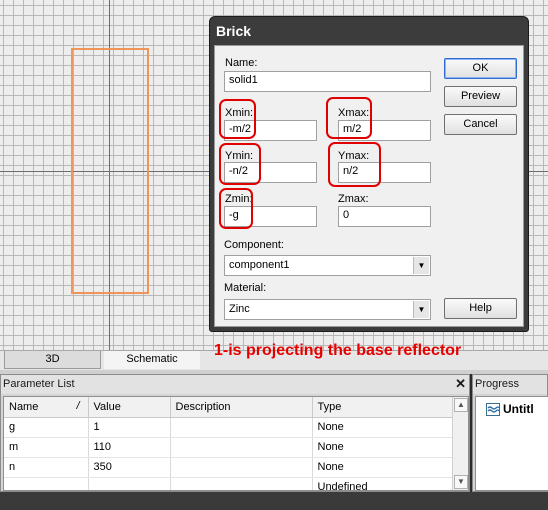  What do you see at coordinates (480, 68) in the screenshot?
I see `ok-button: OK` at bounding box center [480, 68].